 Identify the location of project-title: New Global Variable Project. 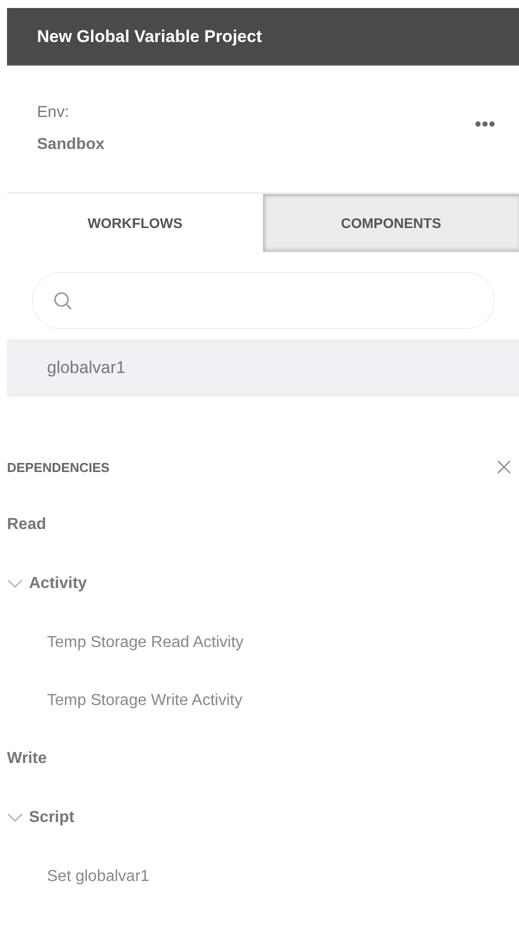
(149, 36).